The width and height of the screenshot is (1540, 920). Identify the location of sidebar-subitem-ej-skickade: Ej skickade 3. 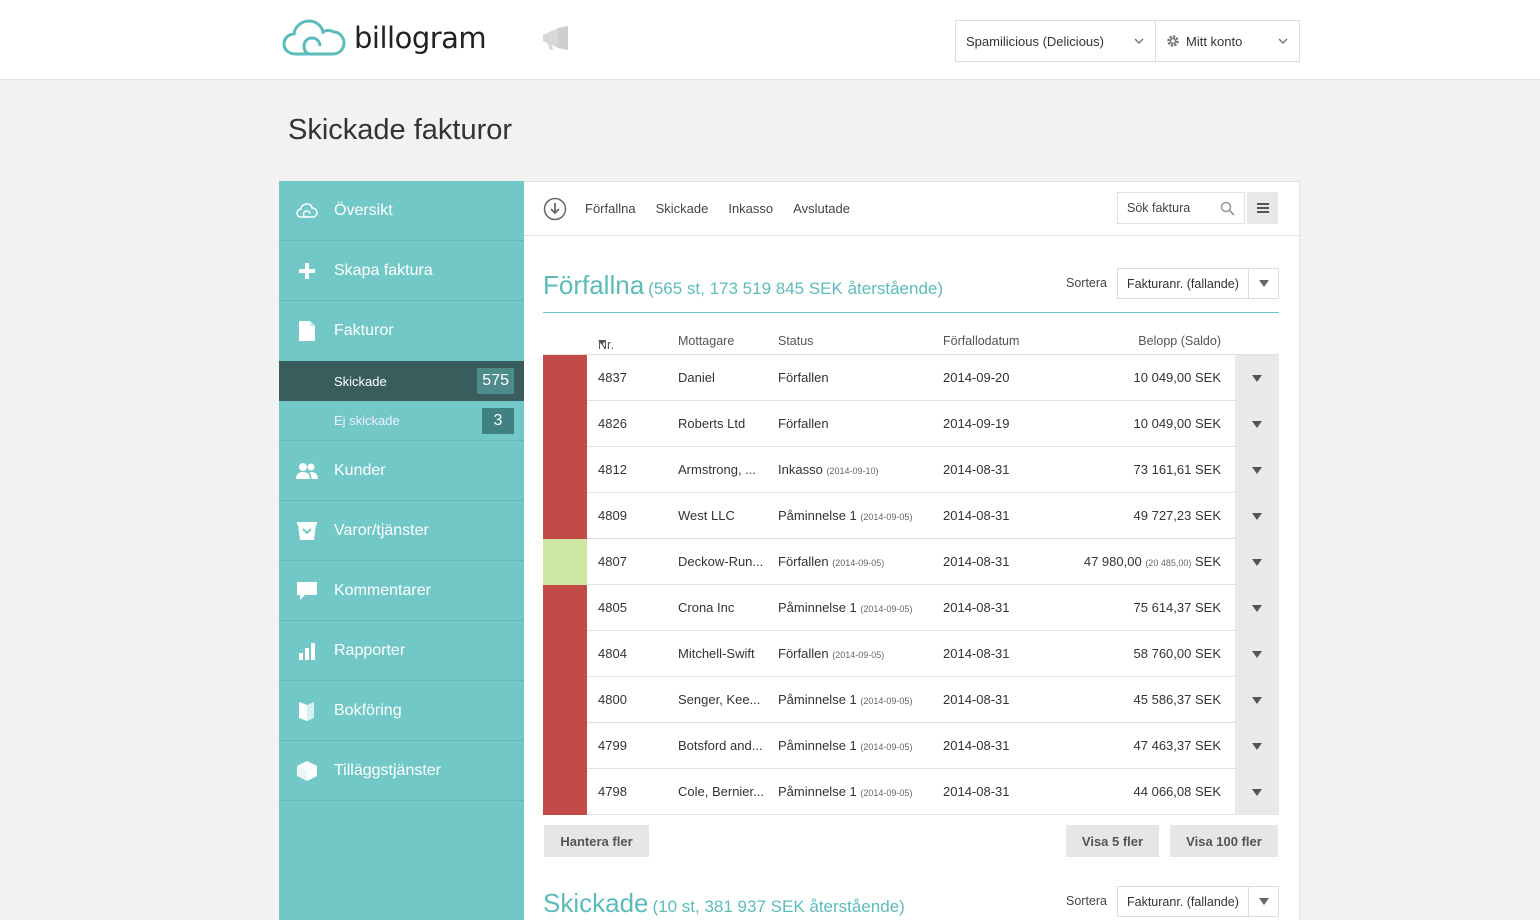
(401, 421).